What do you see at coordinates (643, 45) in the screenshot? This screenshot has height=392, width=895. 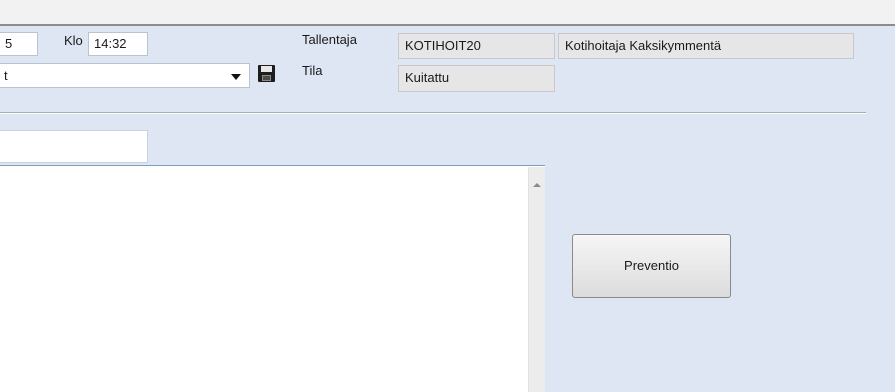 I see `recorder-name-value: Kotihoitaja Kaksikymmentä` at bounding box center [643, 45].